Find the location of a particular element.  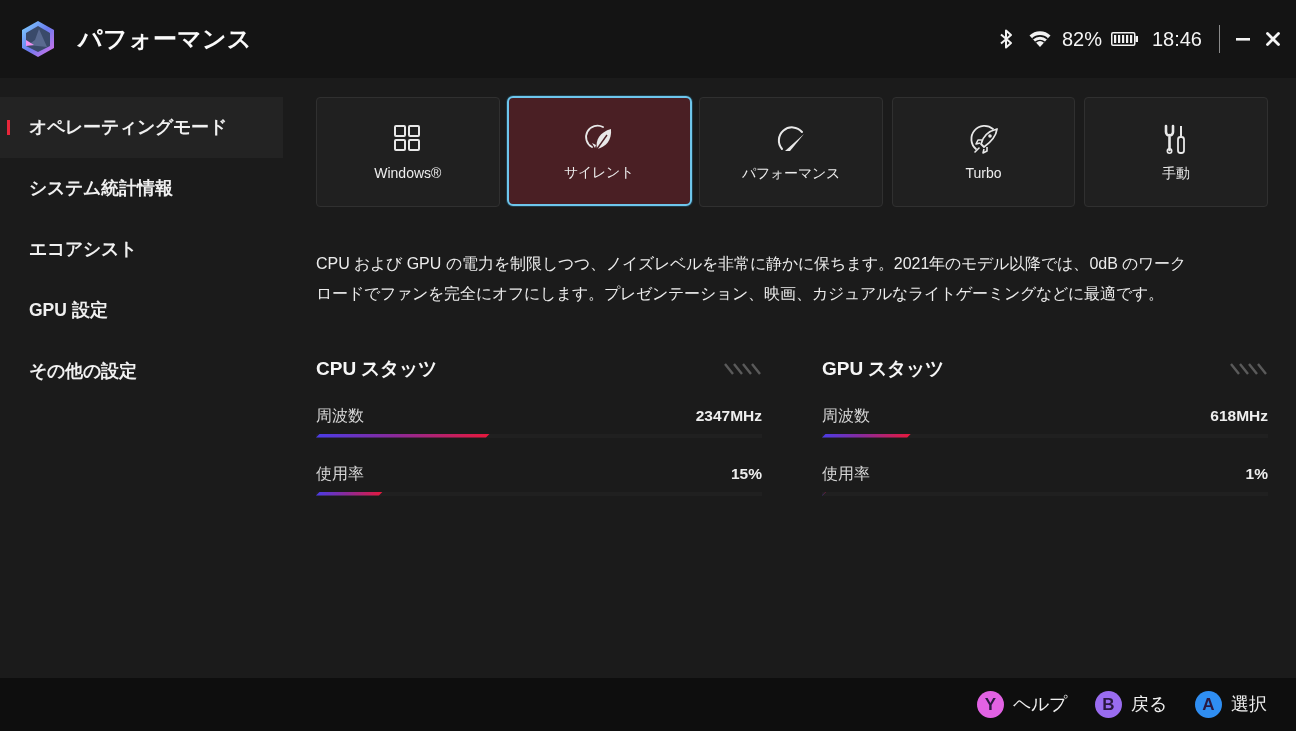

sidebar-item: GPU 設定 is located at coordinates (141, 310).